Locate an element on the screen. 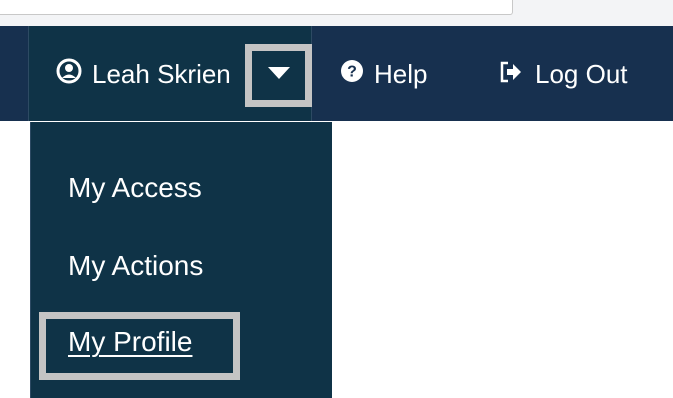  user-name: Leah Skrien is located at coordinates (161, 73).